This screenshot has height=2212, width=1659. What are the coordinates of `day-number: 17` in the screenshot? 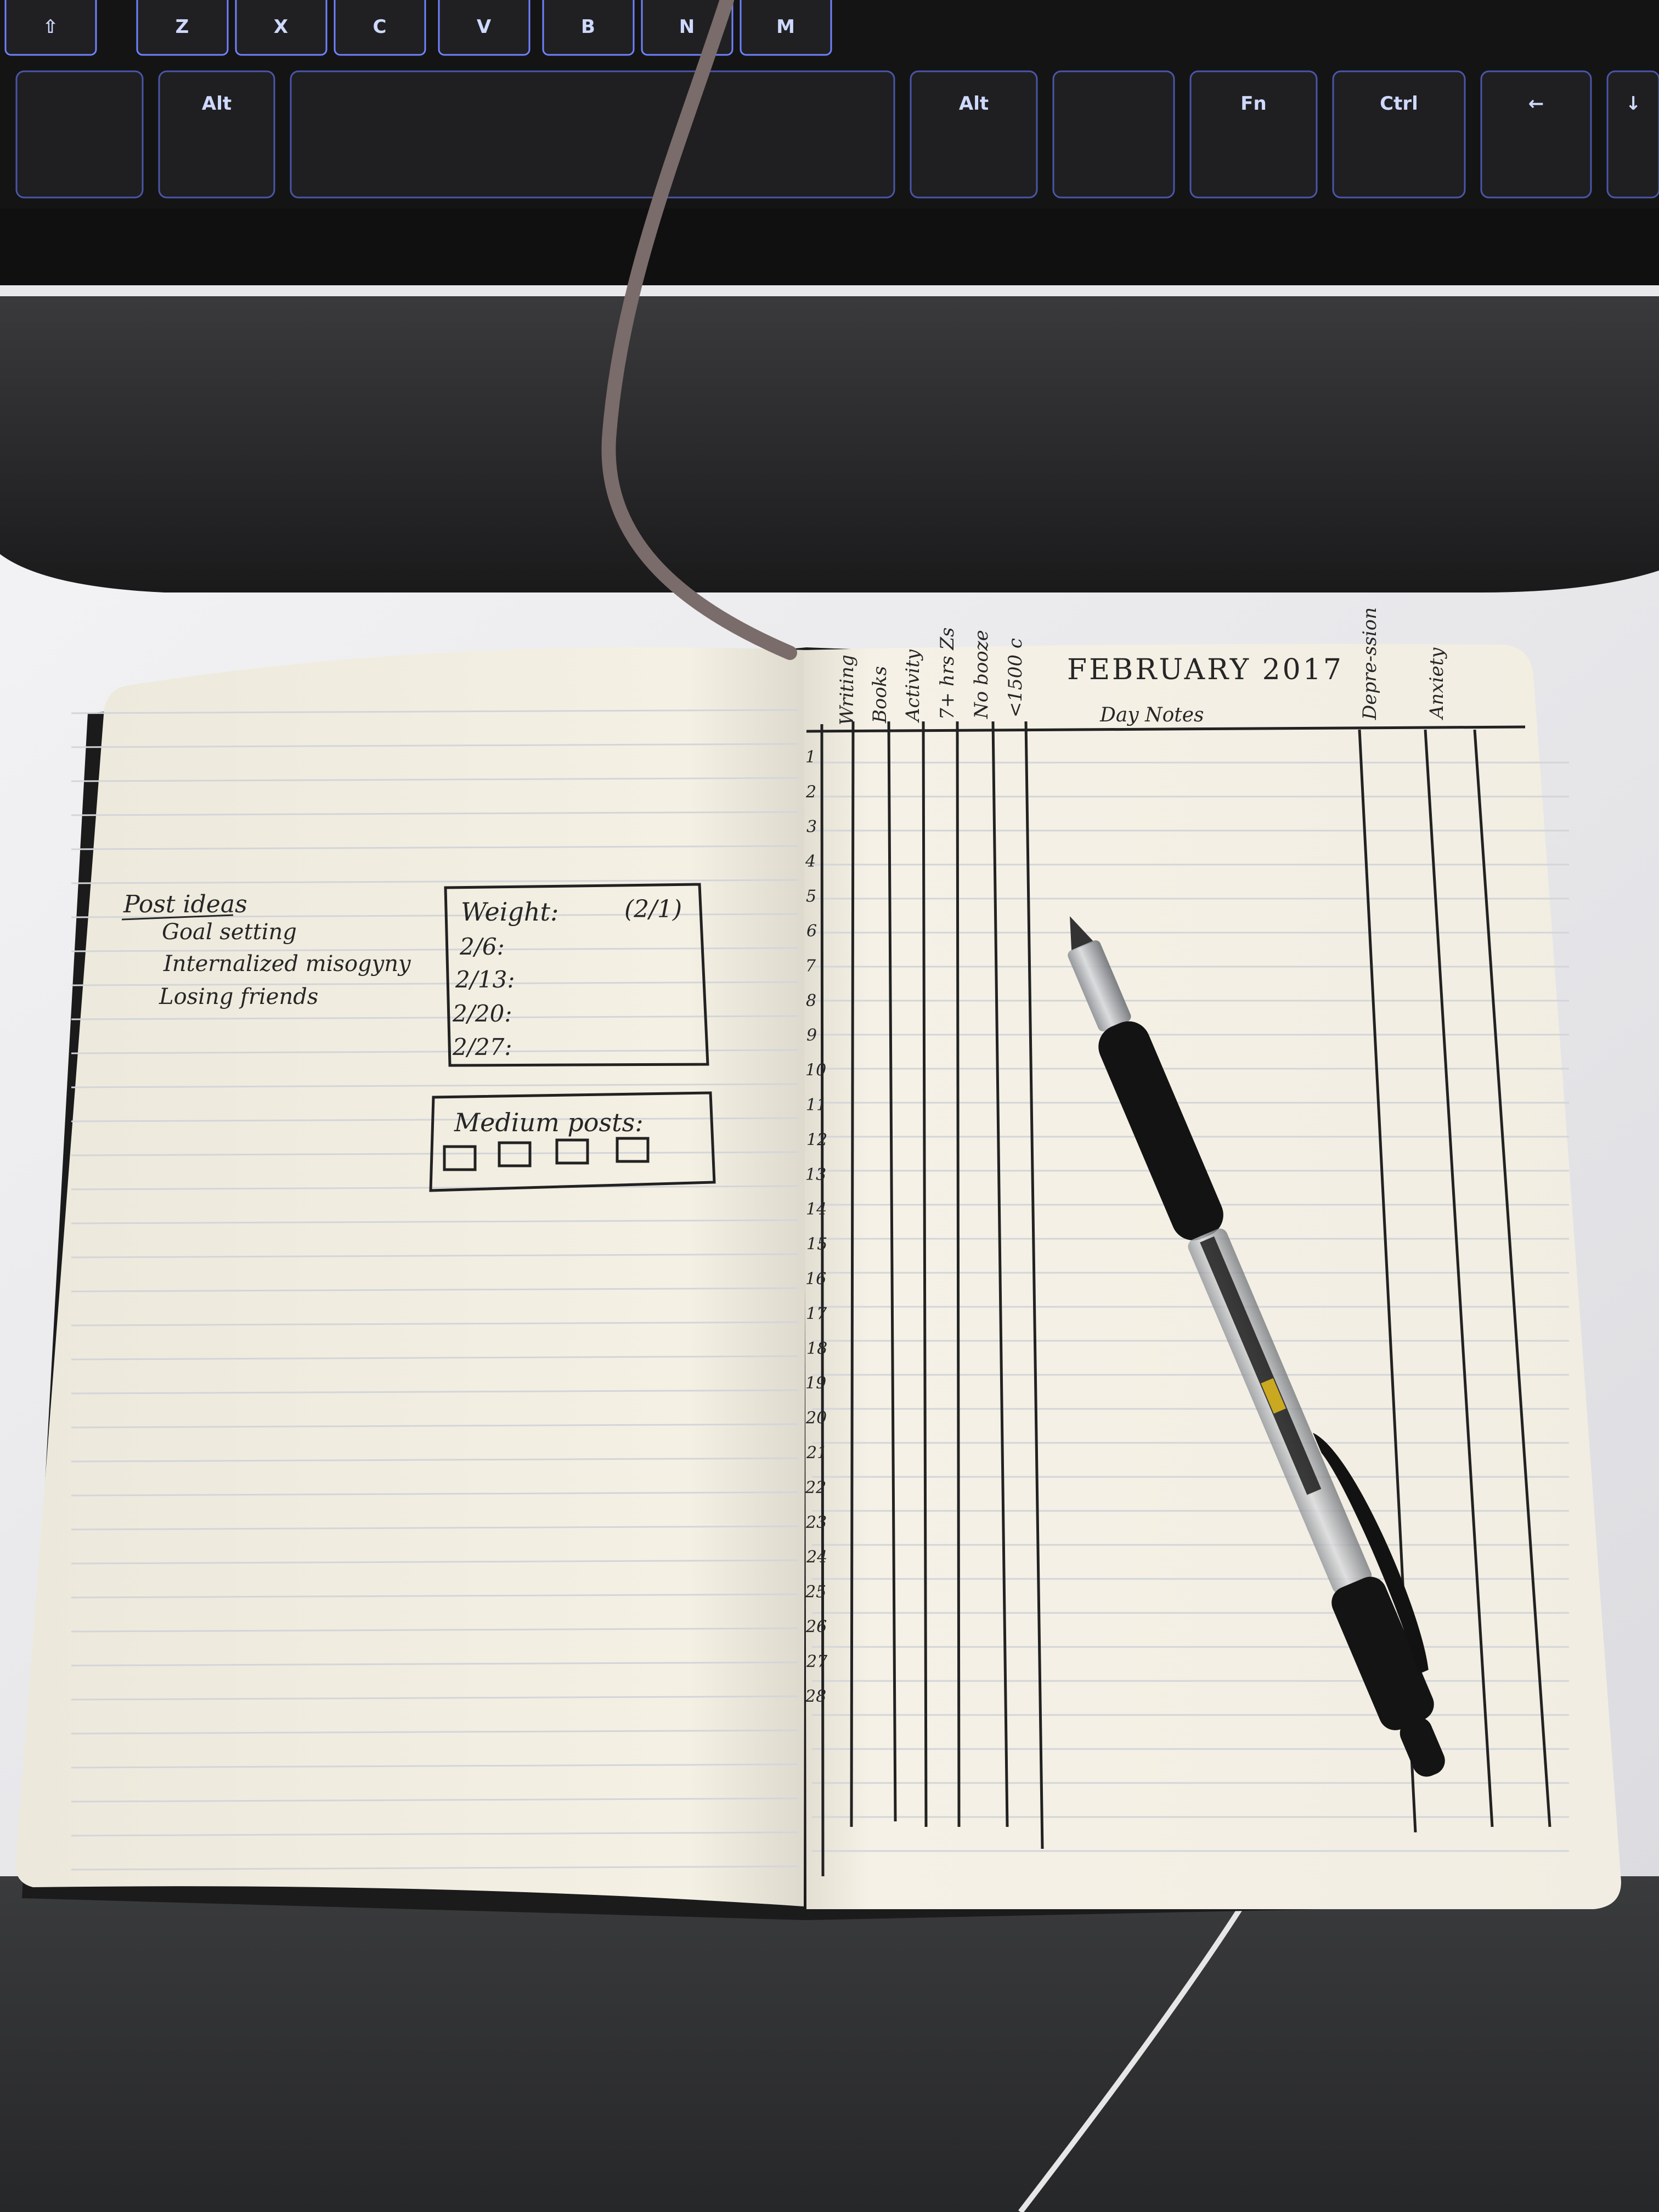 It's located at (816, 1314).